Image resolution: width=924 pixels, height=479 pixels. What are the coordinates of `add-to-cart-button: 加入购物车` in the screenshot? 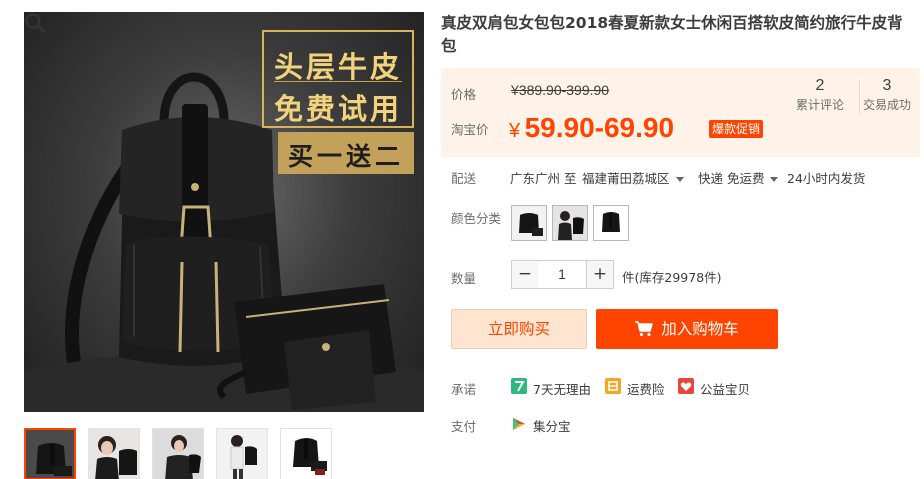 It's located at (687, 329).